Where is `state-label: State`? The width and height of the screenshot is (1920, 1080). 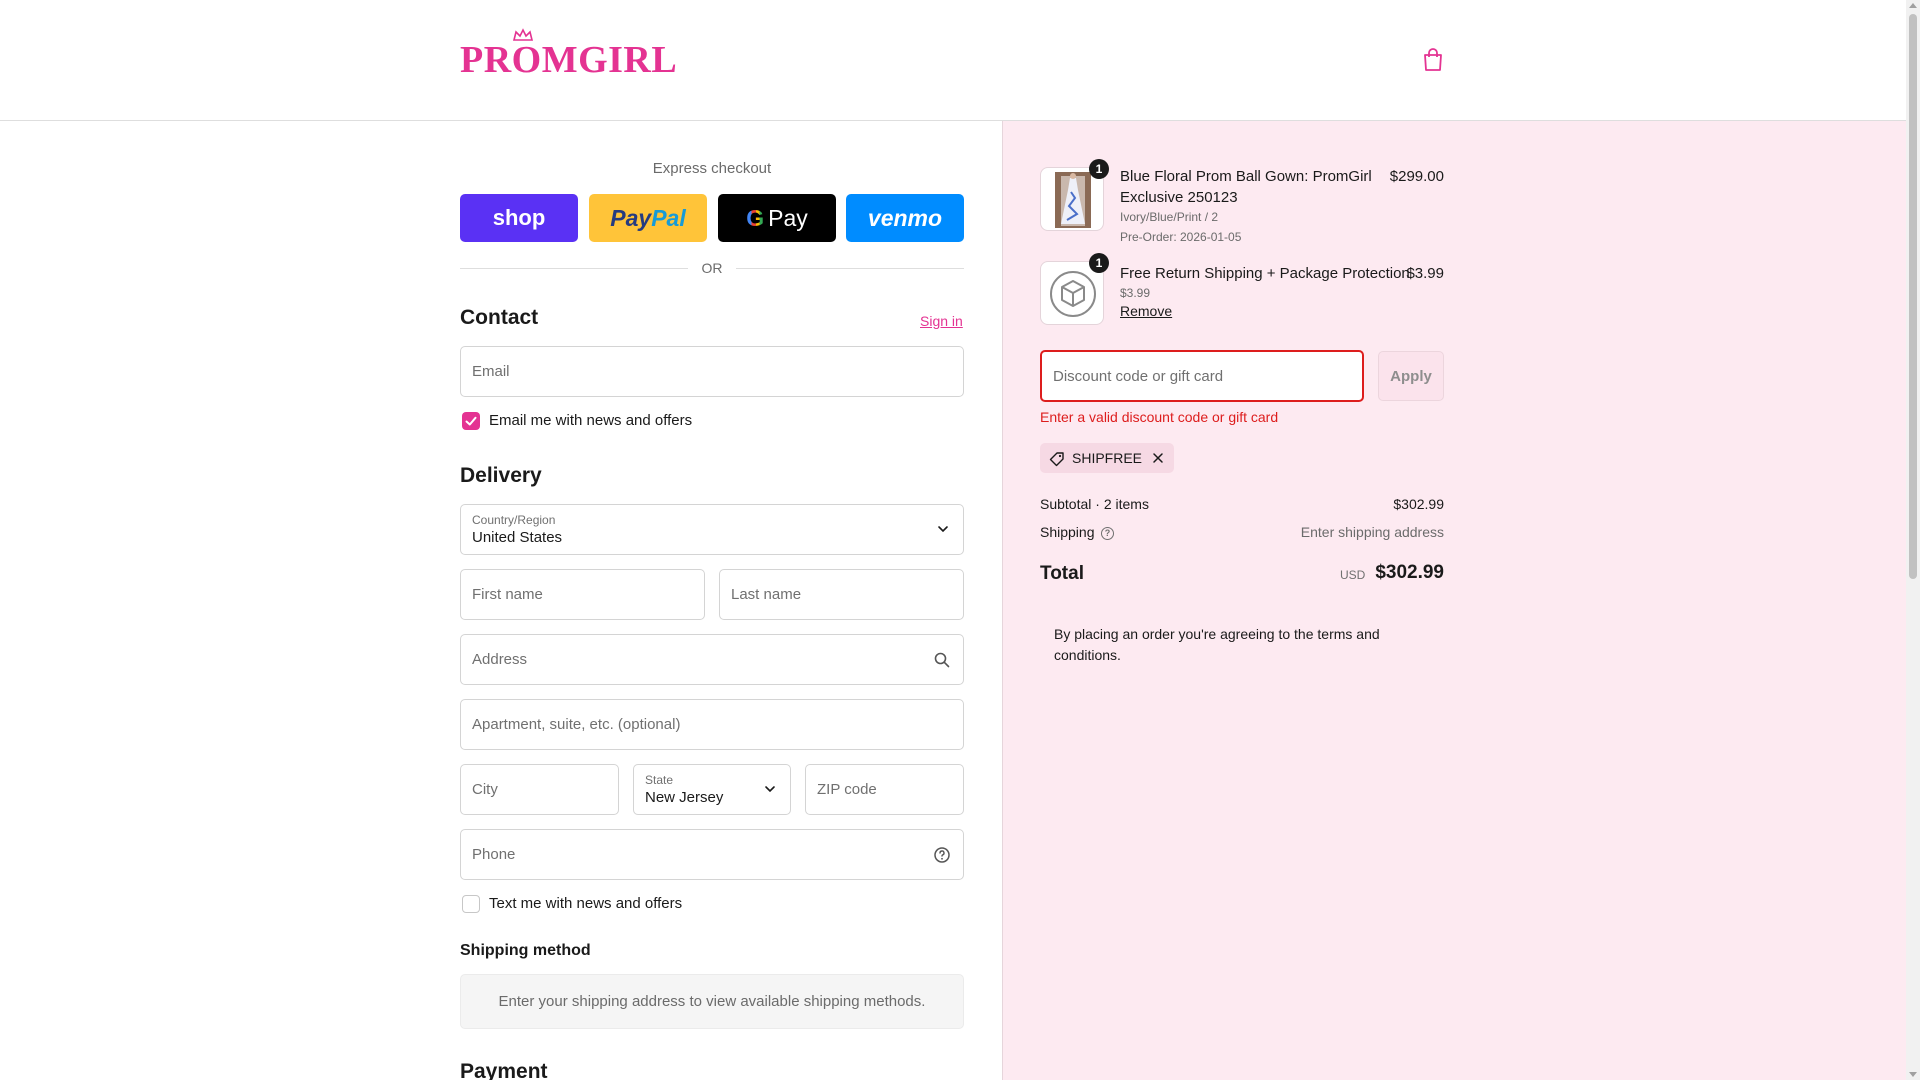
state-label: State is located at coordinates (659, 780).